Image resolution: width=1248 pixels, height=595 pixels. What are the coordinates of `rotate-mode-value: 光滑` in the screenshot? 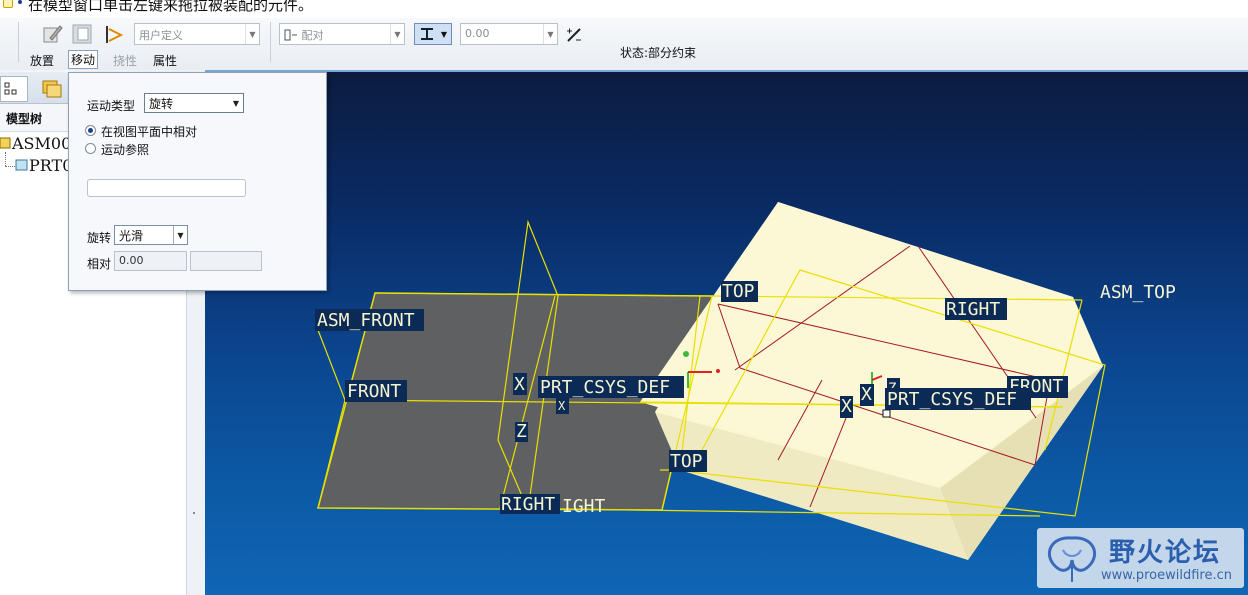 It's located at (131, 236).